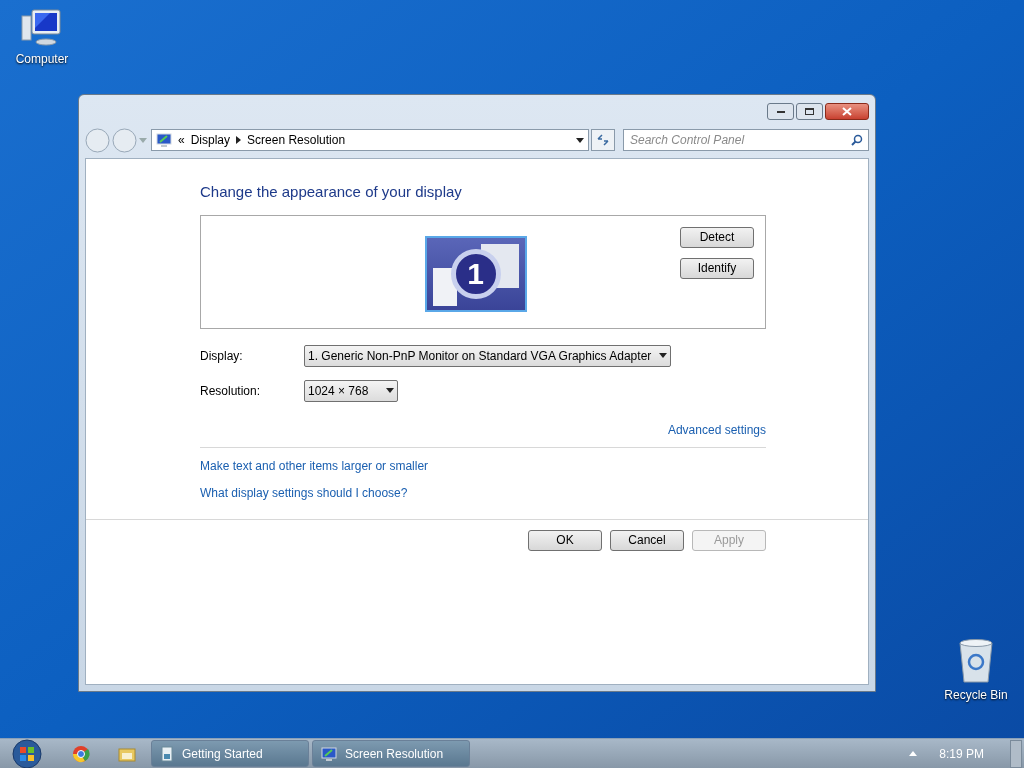 Image resolution: width=1024 pixels, height=768 pixels. What do you see at coordinates (42, 28) in the screenshot?
I see `computer-icon` at bounding box center [42, 28].